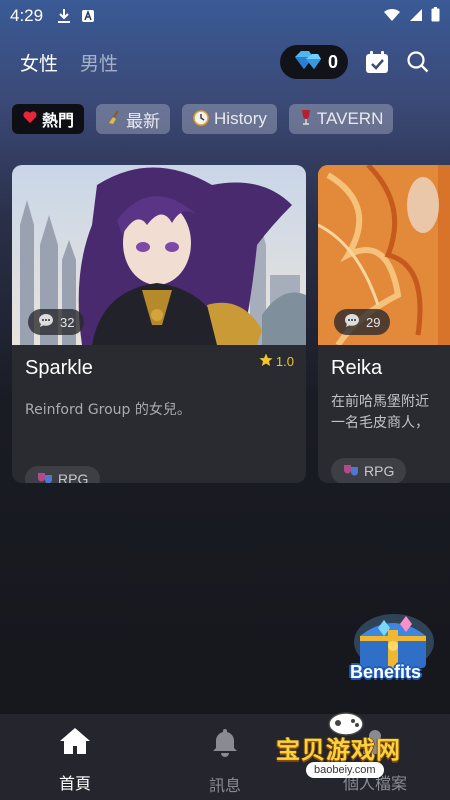  Describe the element at coordinates (392, 16) in the screenshot. I see `wifi-icon` at that location.